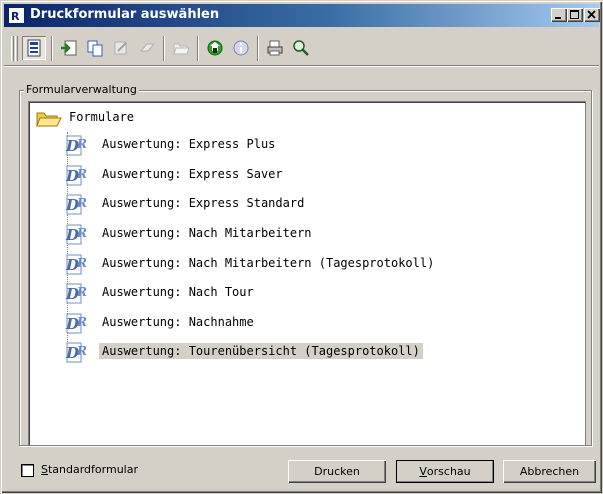  What do you see at coordinates (178, 322) in the screenshot?
I see `tree-item-label: Auswertung: Nachnahme` at bounding box center [178, 322].